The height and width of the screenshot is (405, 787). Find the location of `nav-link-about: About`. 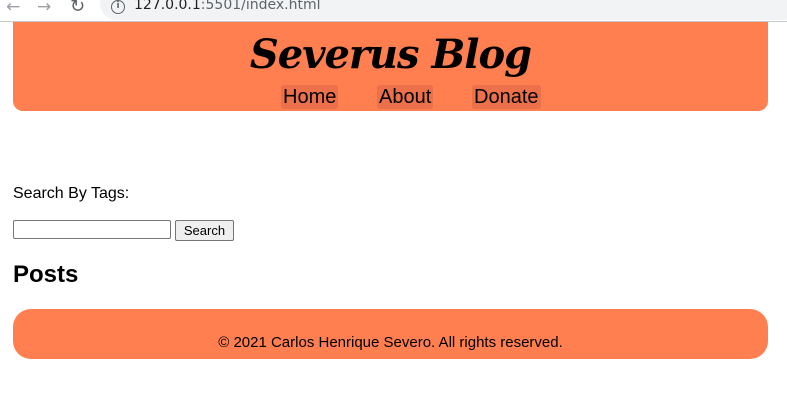

nav-link-about: About is located at coordinates (405, 97).